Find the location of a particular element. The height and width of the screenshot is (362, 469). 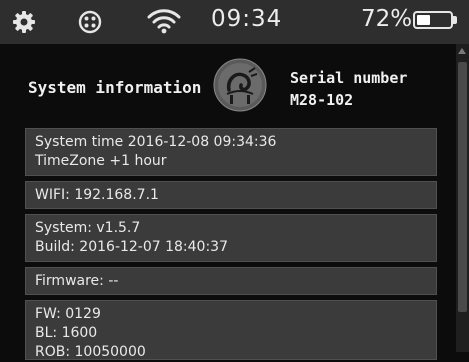

system-time-text: System time 2016-12-08 09:34:36 is located at coordinates (156, 142).